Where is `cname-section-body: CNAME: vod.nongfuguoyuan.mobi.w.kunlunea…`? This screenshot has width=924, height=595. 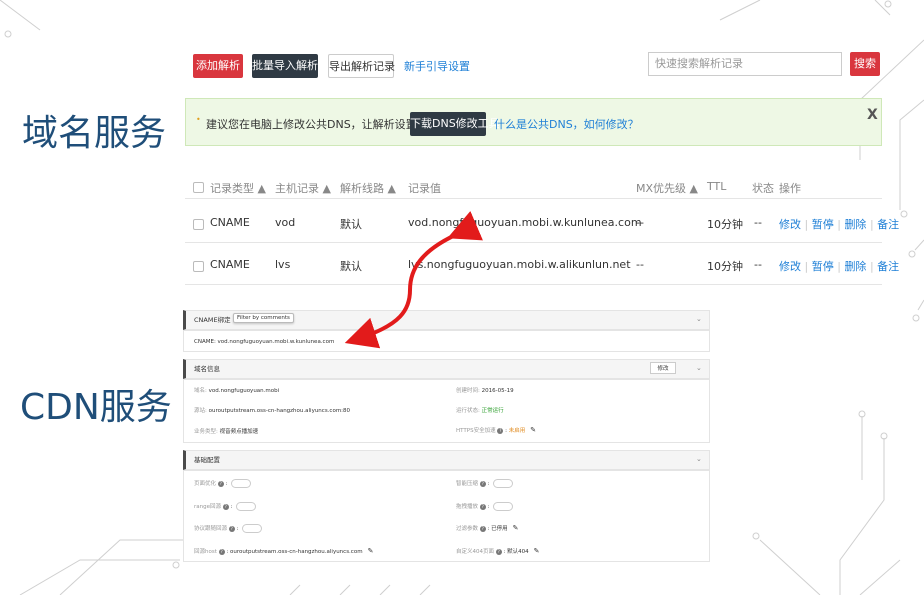 cname-section-body: CNAME: vod.nongfuguoyuan.mobi.w.kunlunea… is located at coordinates (446, 341).